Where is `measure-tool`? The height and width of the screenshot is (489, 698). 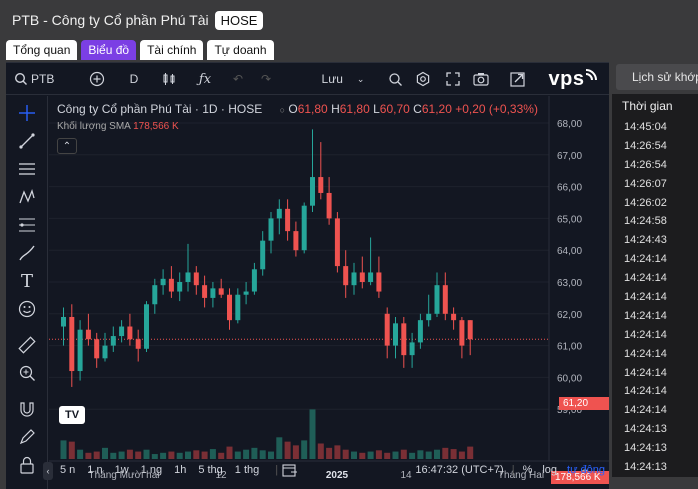
measure-tool is located at coordinates (27, 345).